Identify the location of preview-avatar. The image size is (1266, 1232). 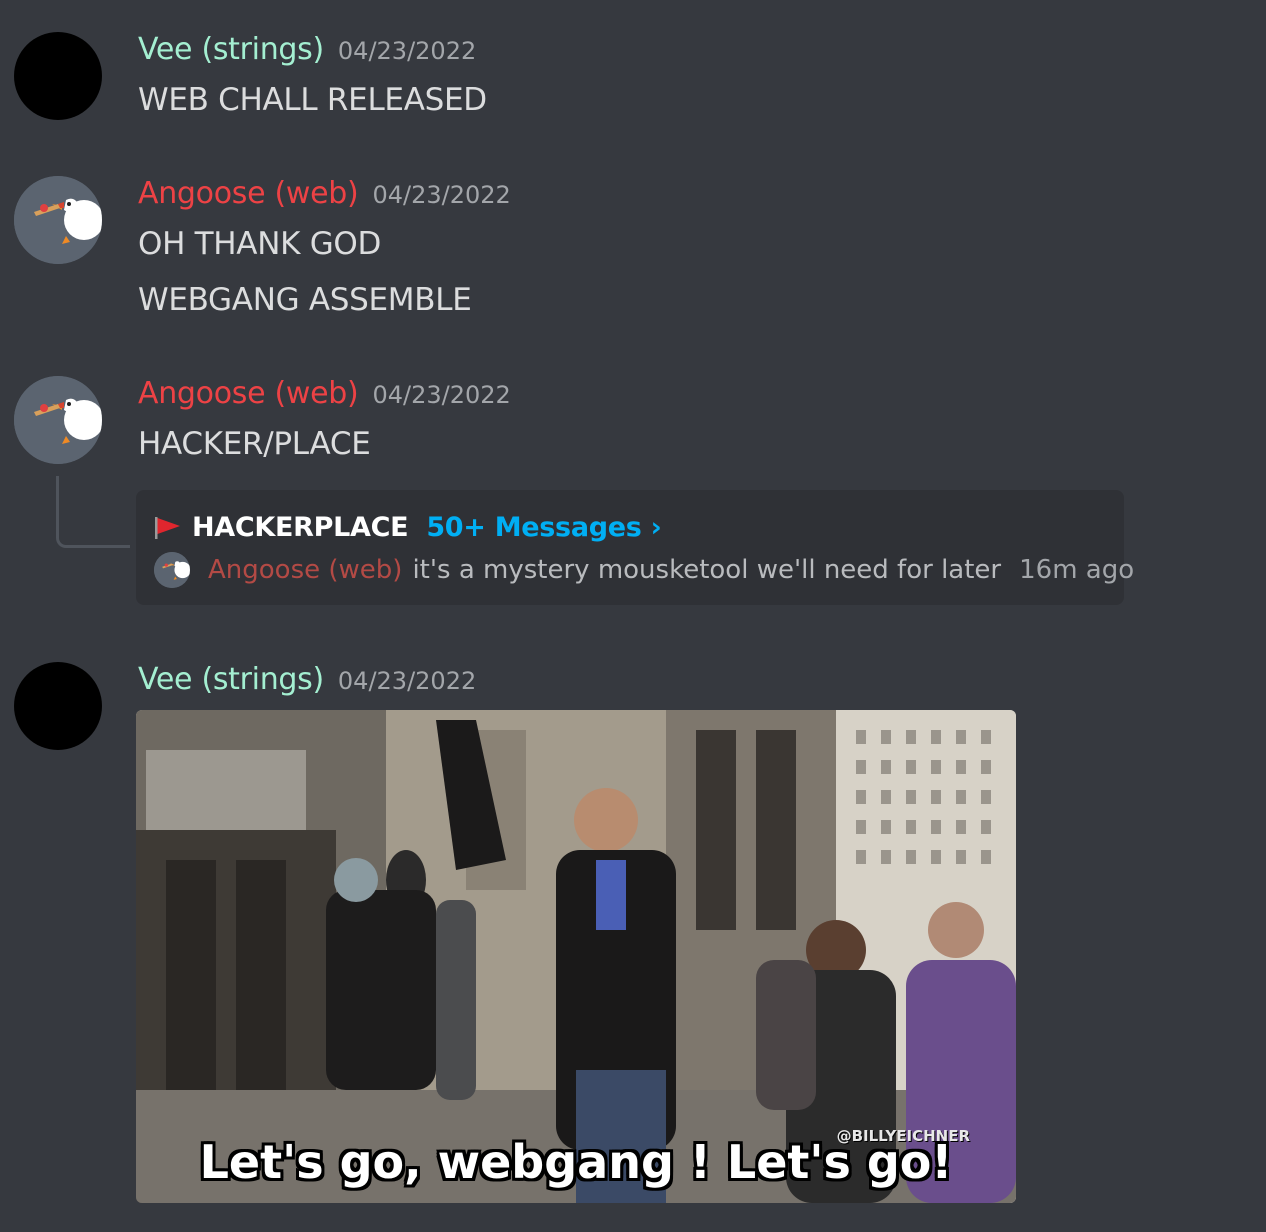
(172, 570).